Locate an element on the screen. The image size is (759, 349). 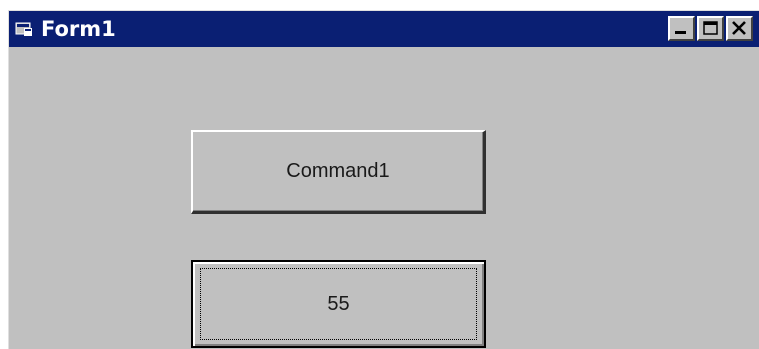
minimize-icon is located at coordinates (680, 32).